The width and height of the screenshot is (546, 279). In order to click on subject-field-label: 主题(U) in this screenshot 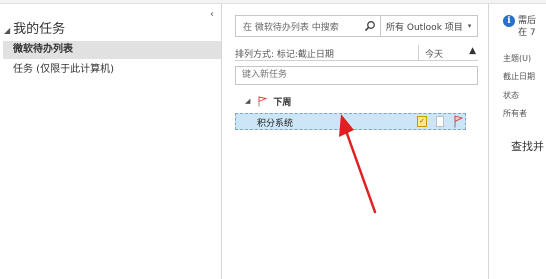, I will do `click(517, 58)`.